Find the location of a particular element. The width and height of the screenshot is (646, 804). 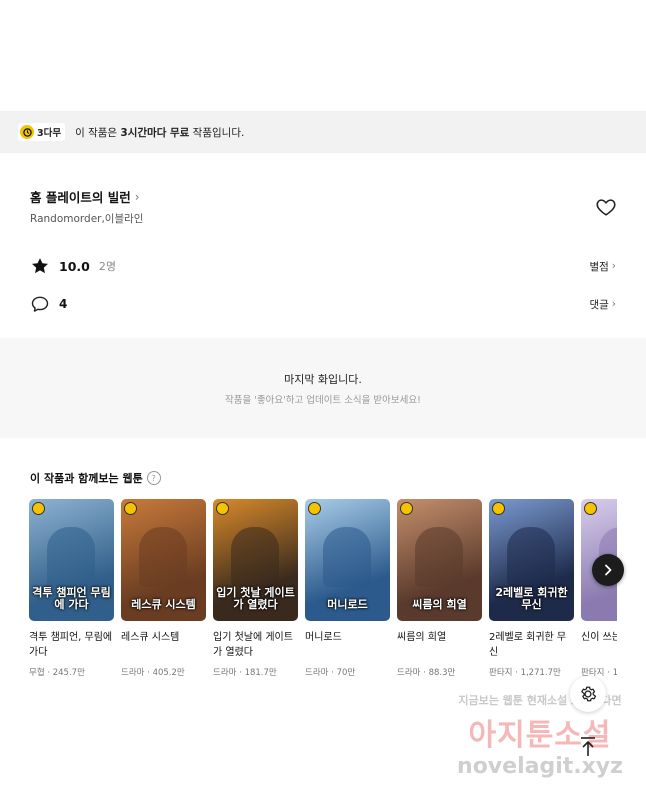

arrow-up-icon is located at coordinates (588, 746).